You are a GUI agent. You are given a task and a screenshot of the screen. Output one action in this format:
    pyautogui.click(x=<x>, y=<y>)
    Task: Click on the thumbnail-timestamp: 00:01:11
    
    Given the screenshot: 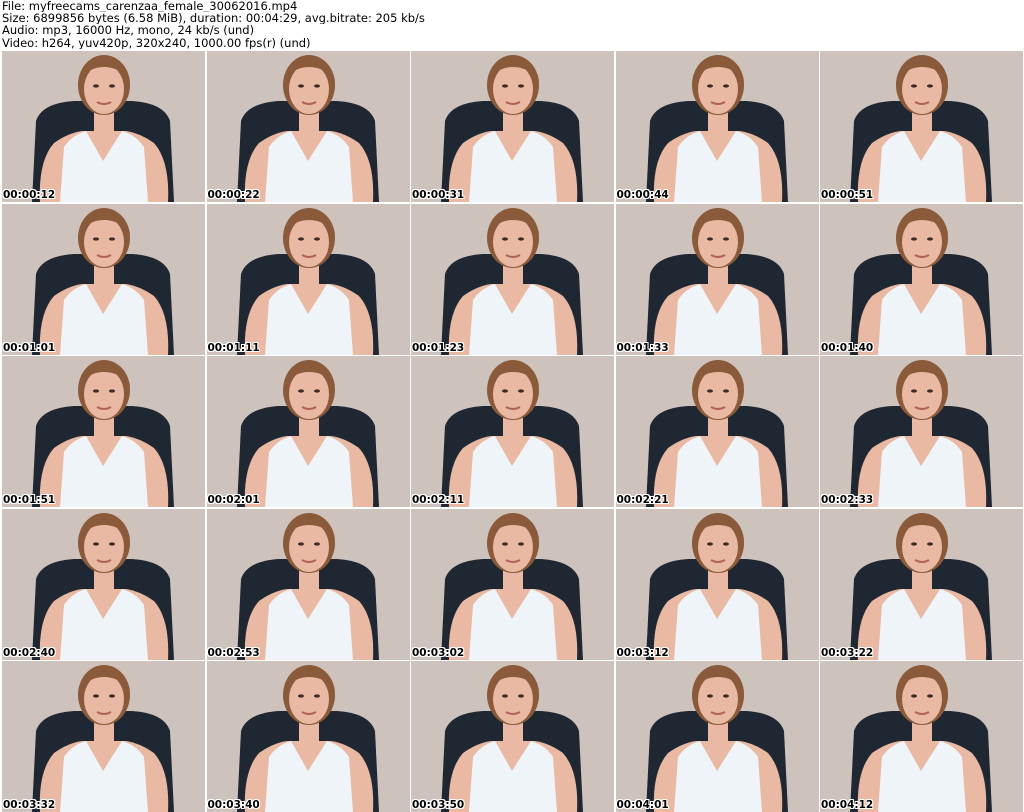 What is the action you would take?
    pyautogui.click(x=233, y=347)
    